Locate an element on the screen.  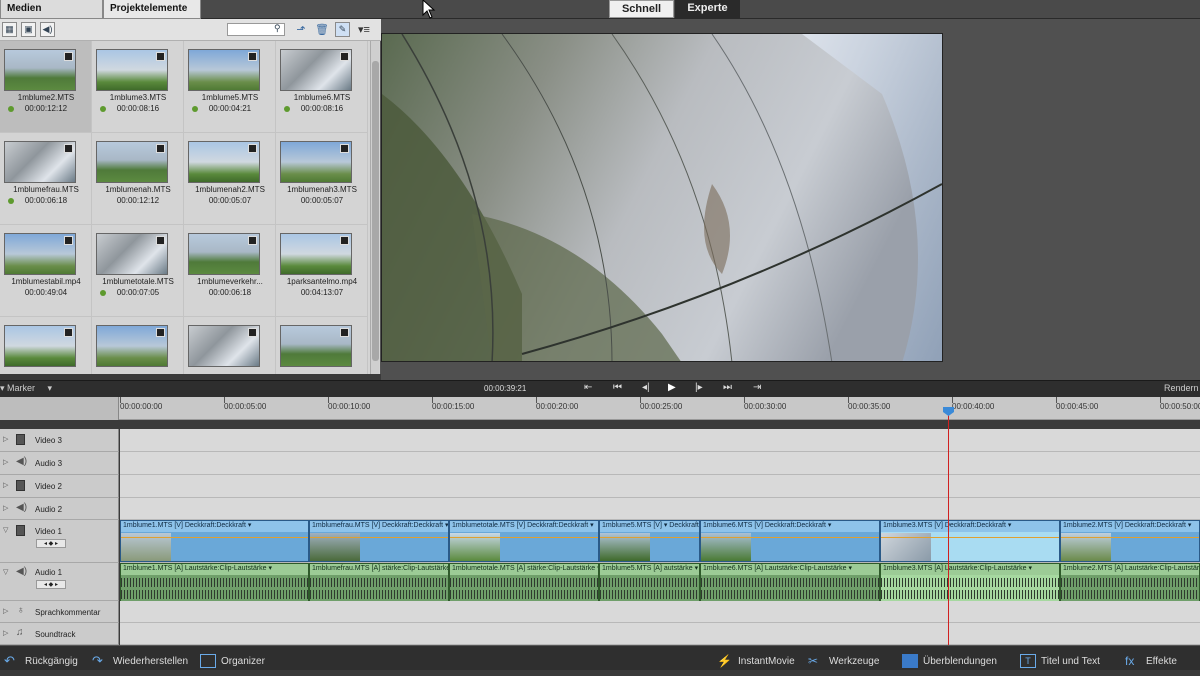
step-back-icon: ◂| is located at coordinates (646, 387).